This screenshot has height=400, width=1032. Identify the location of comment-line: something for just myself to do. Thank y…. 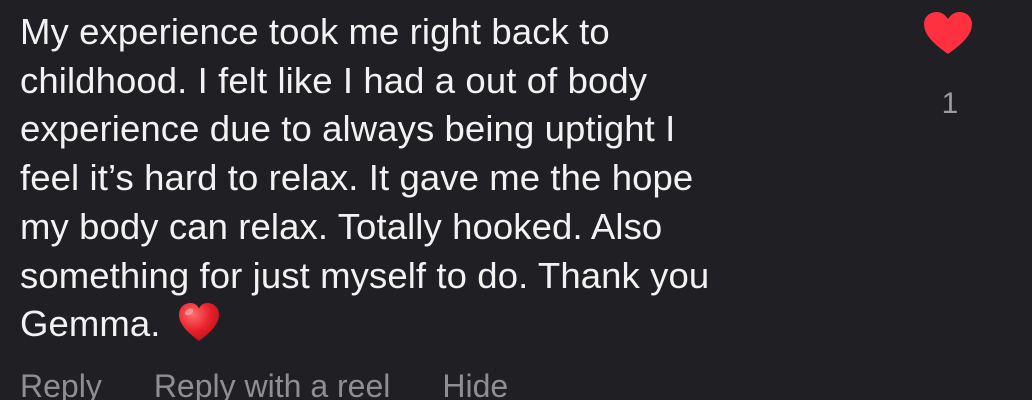
(365, 275).